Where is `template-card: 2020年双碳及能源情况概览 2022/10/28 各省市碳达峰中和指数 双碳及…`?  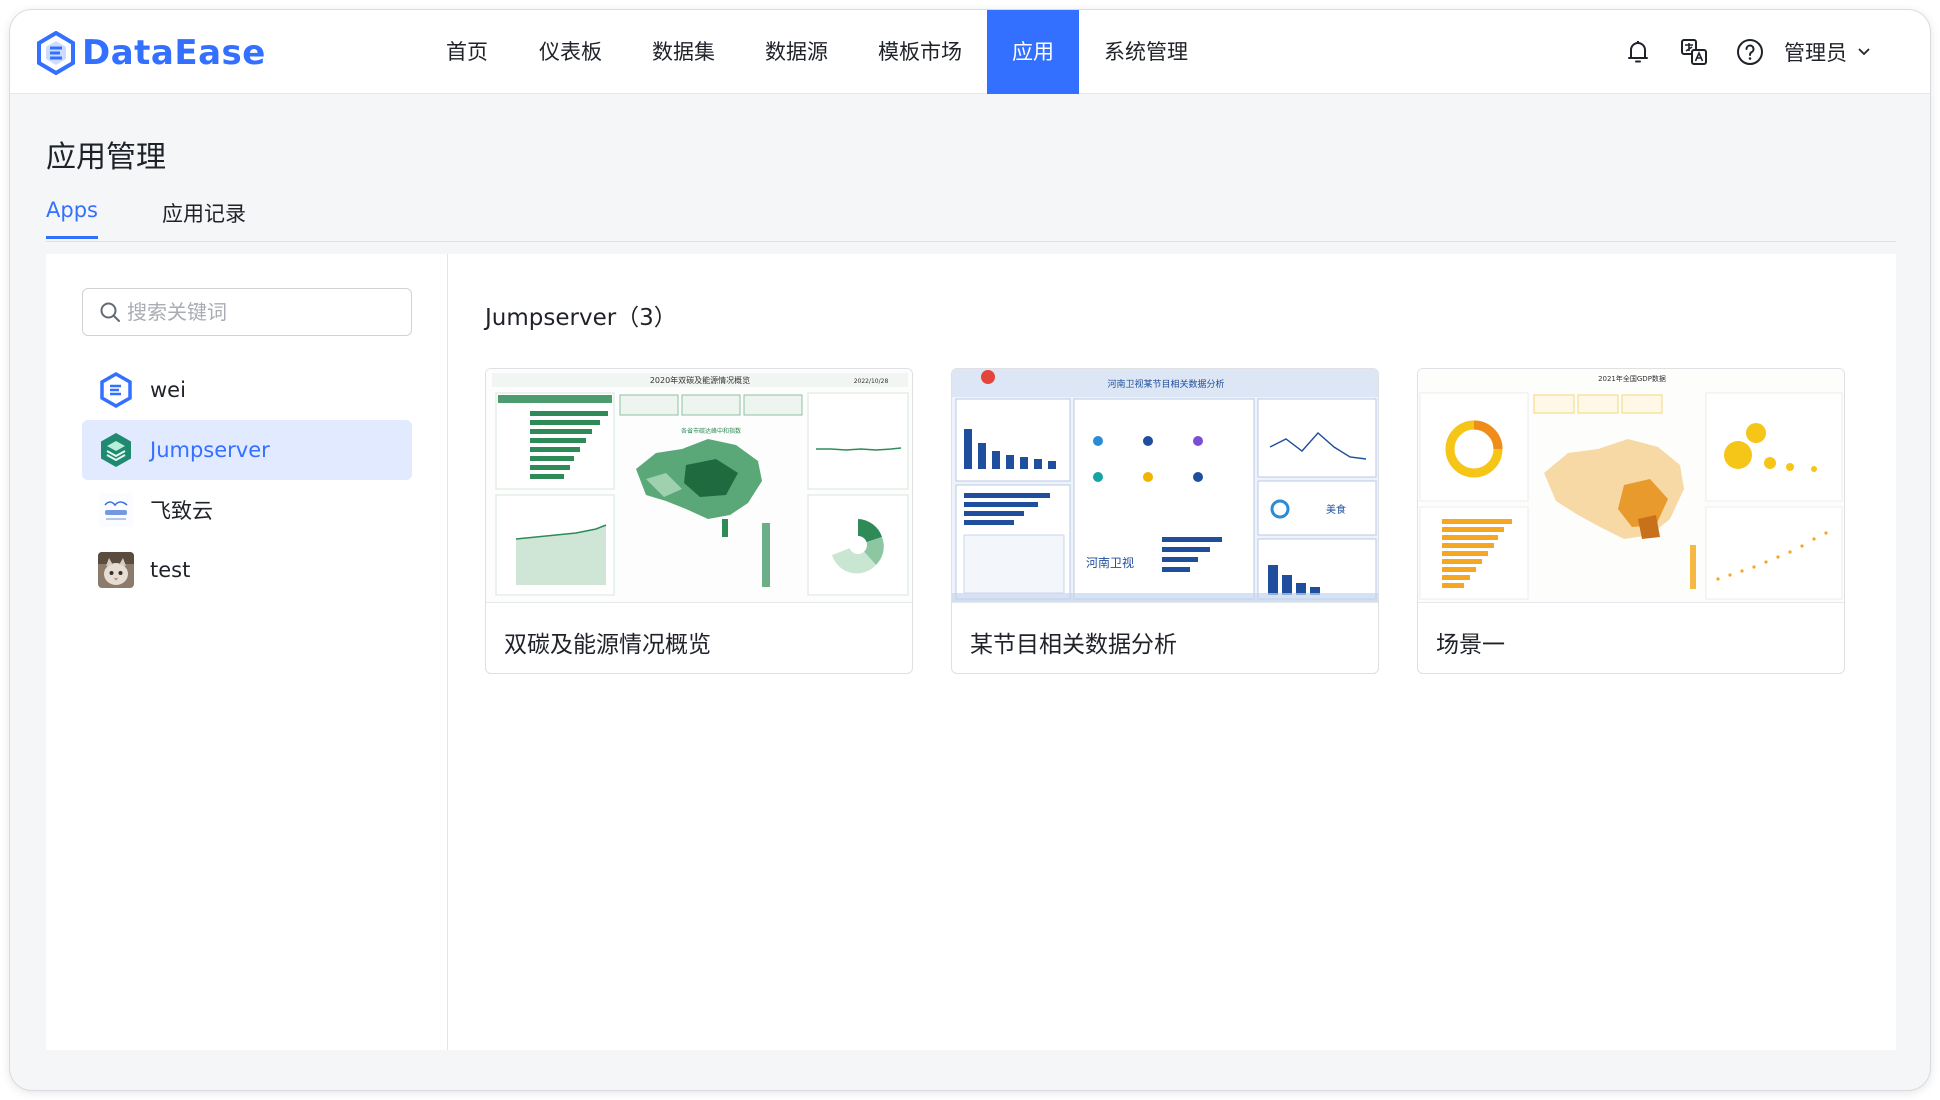
template-card: 2020年双碳及能源情况概览 2022/10/28 各省市碳达峰中和指数 双碳及… is located at coordinates (699, 521).